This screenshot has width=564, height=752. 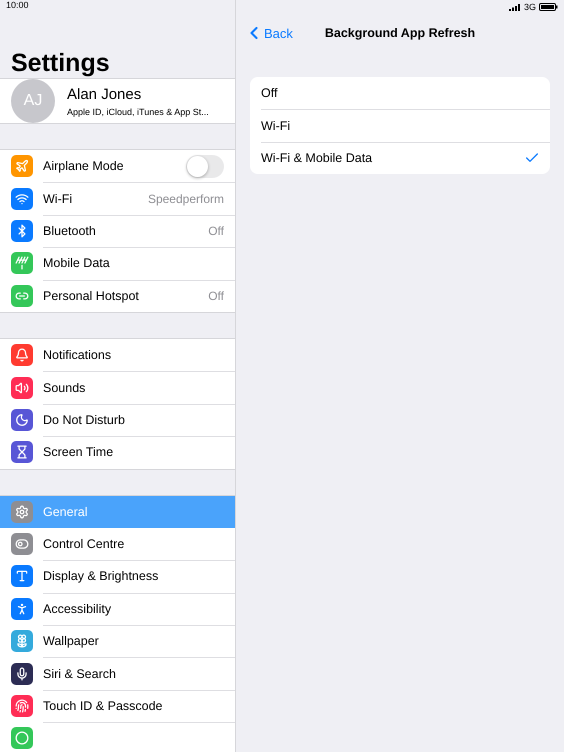 I want to click on option-label: Wi-Fi, so click(x=275, y=125).